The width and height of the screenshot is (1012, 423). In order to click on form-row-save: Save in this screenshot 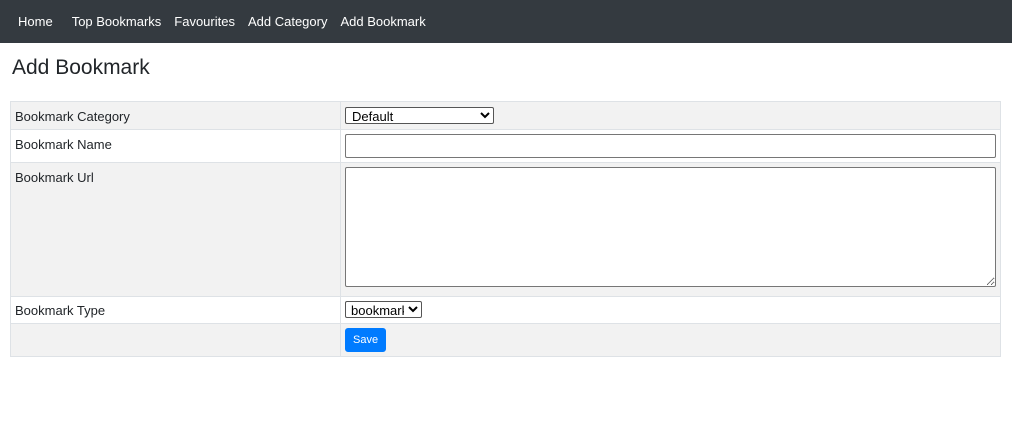, I will do `click(505, 340)`.